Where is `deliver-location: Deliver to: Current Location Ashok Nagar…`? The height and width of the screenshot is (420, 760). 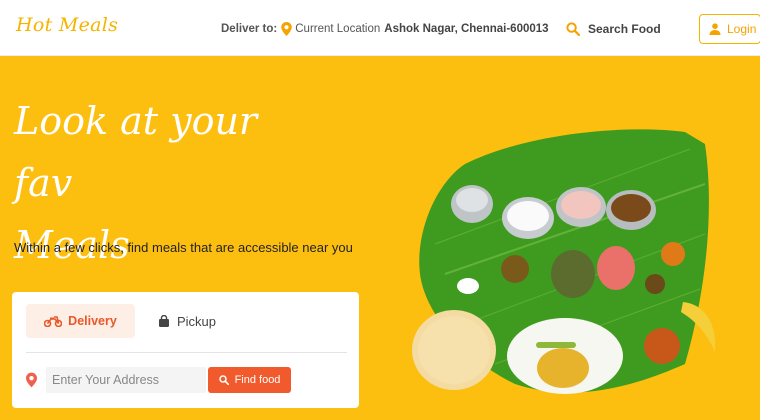 deliver-location: Deliver to: Current Location Ashok Nagar… is located at coordinates (385, 29).